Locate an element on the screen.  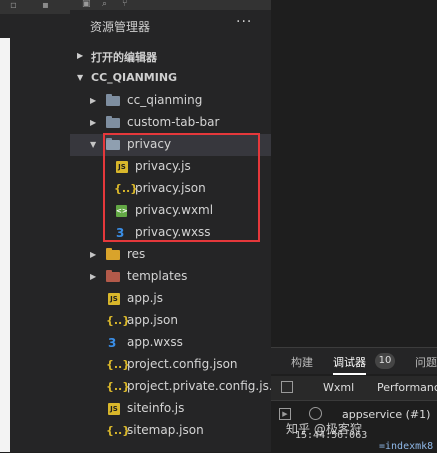
tree-item-app-js: JS app.js is located at coordinates (170, 299).